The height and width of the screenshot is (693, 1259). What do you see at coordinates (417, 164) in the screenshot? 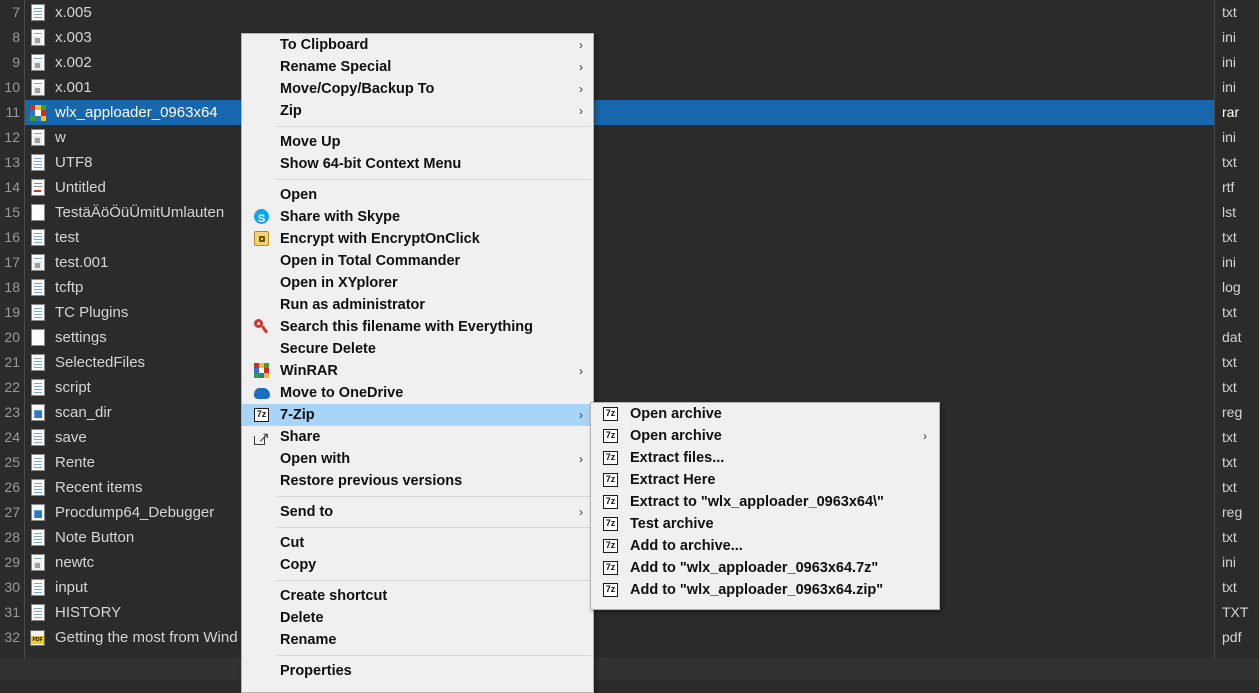
I see `menu-item-show-64-bit-context-menu: Show 64-bit Context Menu` at bounding box center [417, 164].